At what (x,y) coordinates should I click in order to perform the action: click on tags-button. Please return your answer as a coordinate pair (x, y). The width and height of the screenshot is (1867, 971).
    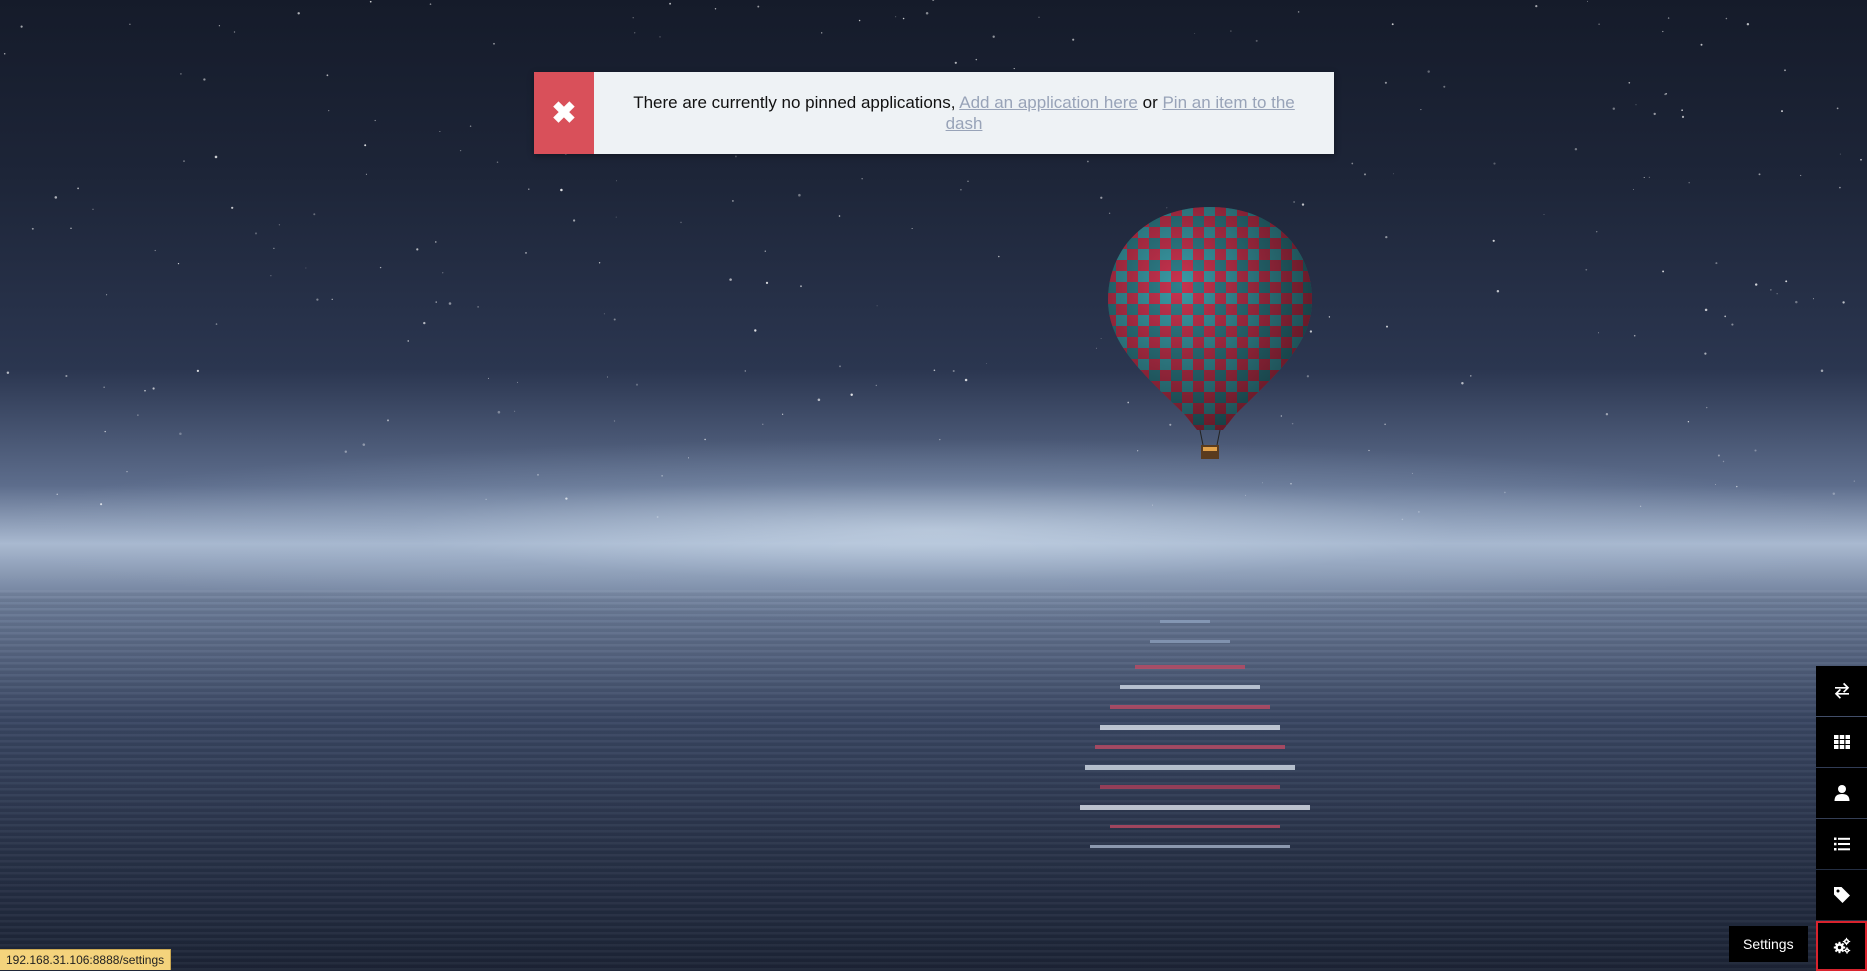
    Looking at the image, I should click on (1841, 895).